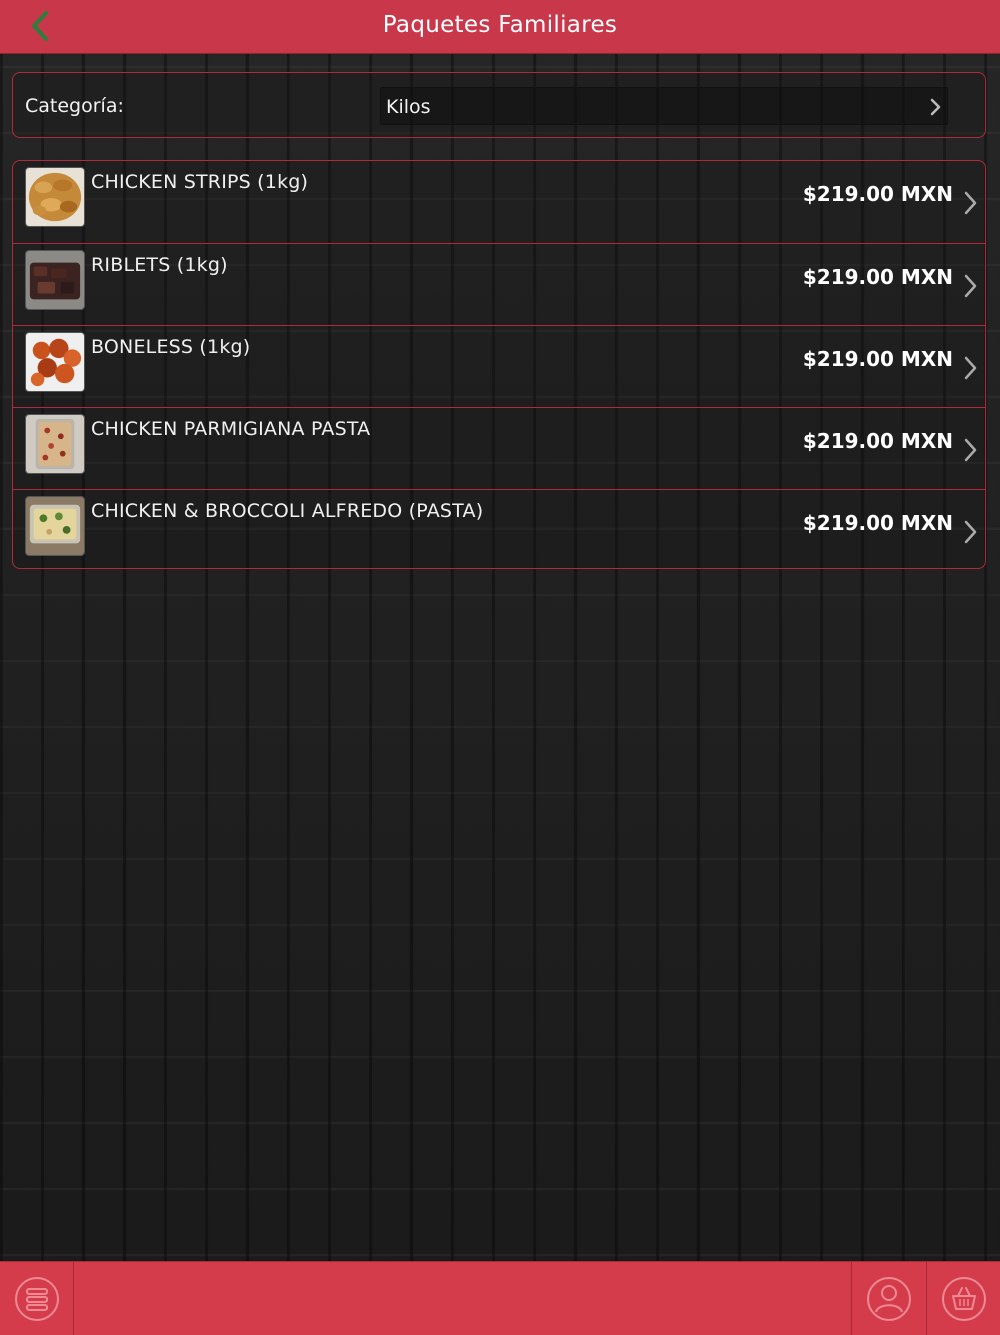 This screenshot has height=1335, width=1000. Describe the element at coordinates (499, 283) in the screenshot. I see `product-row: RIBLETS (1kg) $219.00 MXN` at that location.